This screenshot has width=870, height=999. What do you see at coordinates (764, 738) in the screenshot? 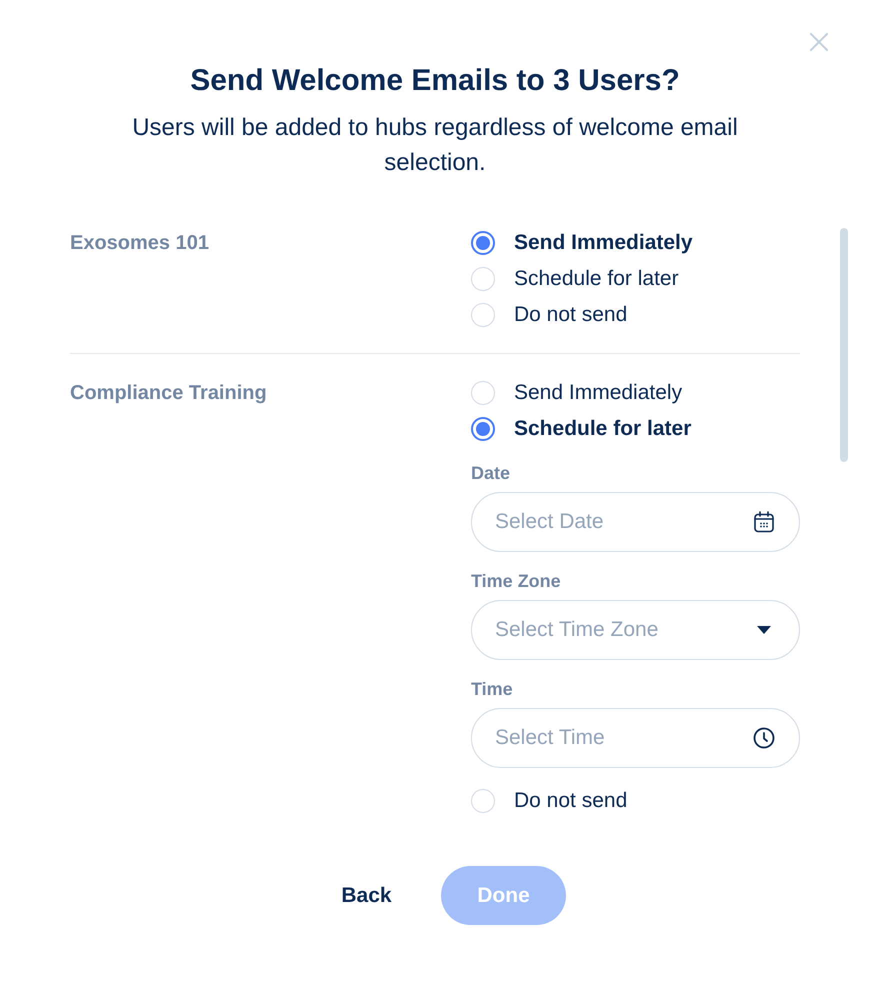
I see `clock-icon` at bounding box center [764, 738].